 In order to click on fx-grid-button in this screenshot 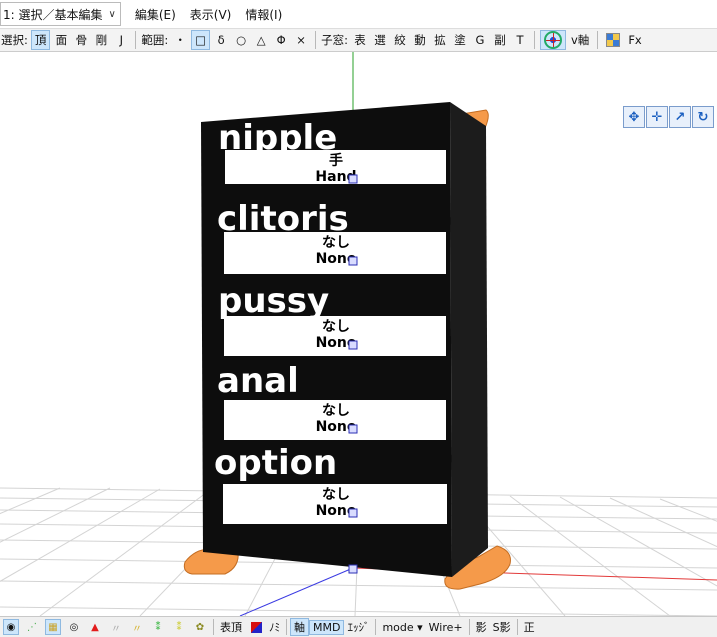, I will do `click(613, 40)`.